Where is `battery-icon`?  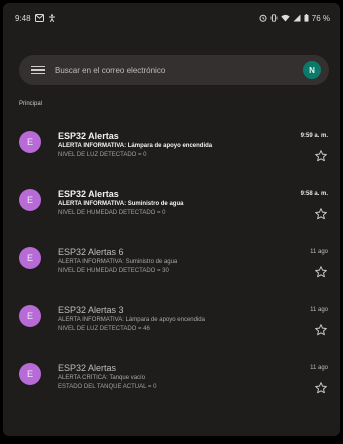
battery-icon is located at coordinates (306, 19).